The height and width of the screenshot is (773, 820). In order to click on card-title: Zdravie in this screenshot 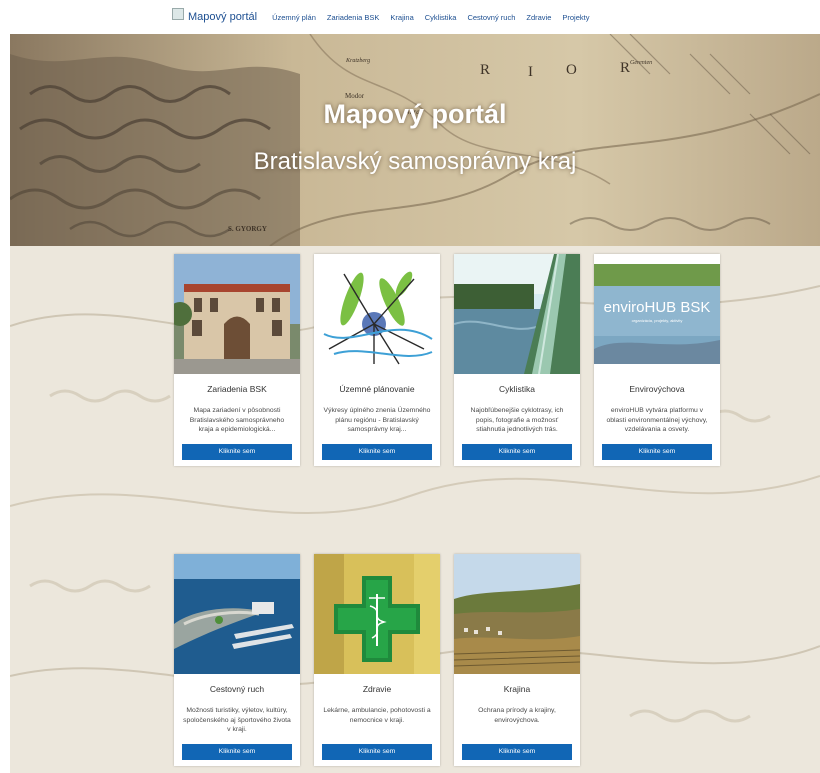, I will do `click(377, 689)`.